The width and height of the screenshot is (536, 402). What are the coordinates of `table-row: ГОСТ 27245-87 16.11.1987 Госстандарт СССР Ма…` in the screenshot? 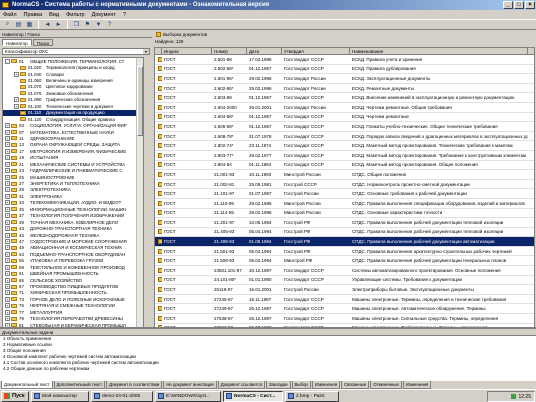 It's located at (344, 300).